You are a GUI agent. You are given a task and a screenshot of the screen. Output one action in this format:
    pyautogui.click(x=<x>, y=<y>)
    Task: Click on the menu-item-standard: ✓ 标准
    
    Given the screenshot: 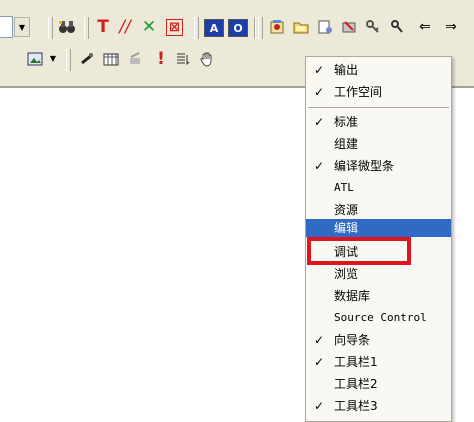 What is the action you would take?
    pyautogui.click(x=378, y=122)
    